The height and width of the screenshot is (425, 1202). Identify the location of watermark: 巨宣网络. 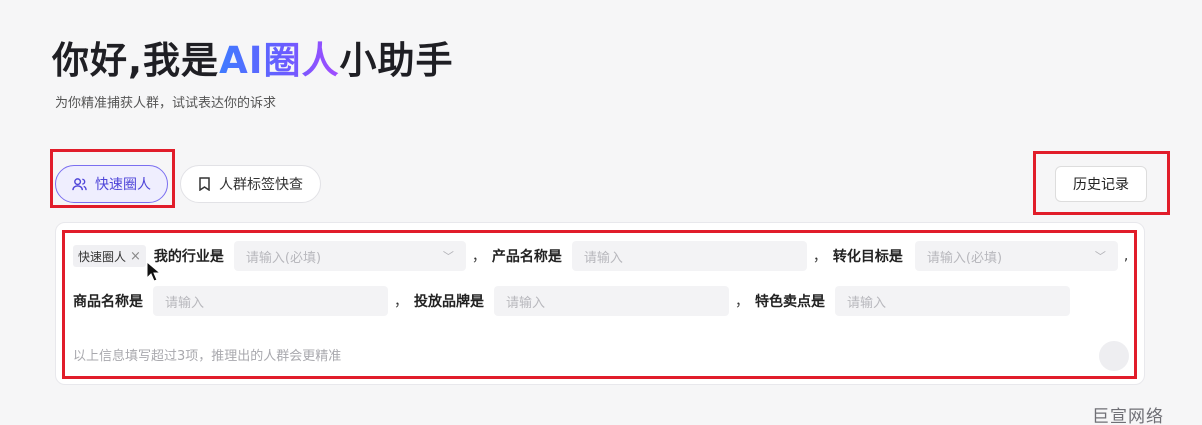
(1128, 416).